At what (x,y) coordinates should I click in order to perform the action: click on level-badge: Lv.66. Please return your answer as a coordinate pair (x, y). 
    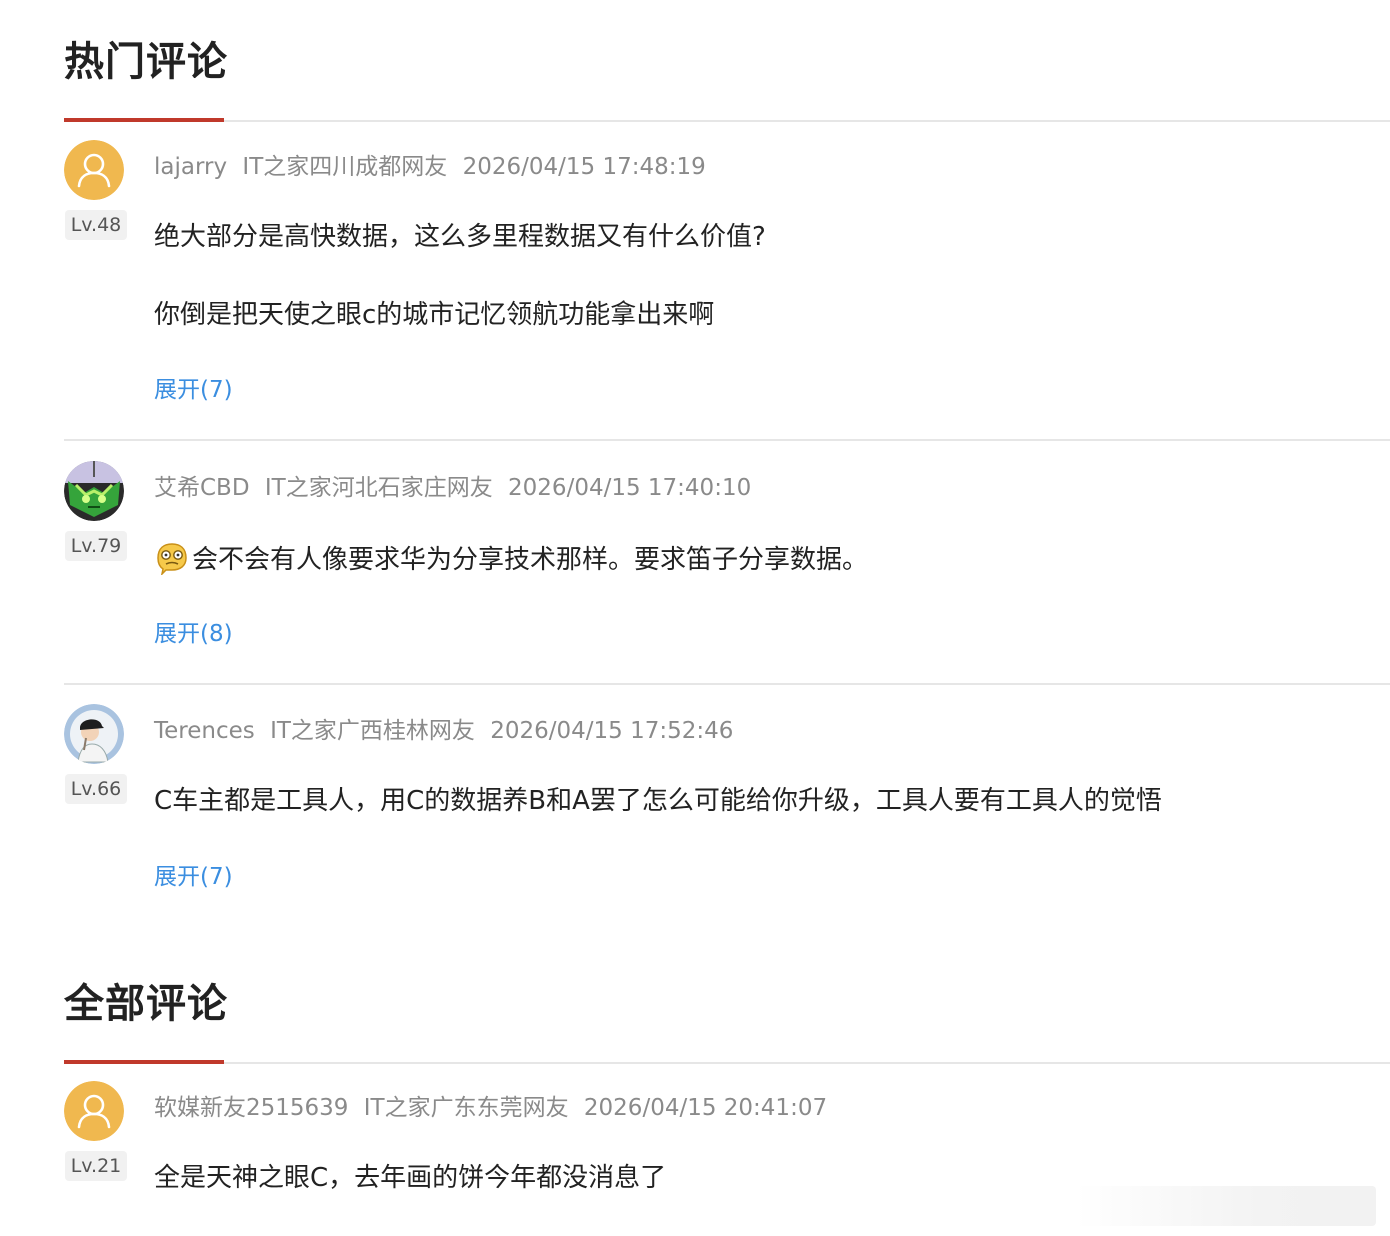
    Looking at the image, I should click on (96, 789).